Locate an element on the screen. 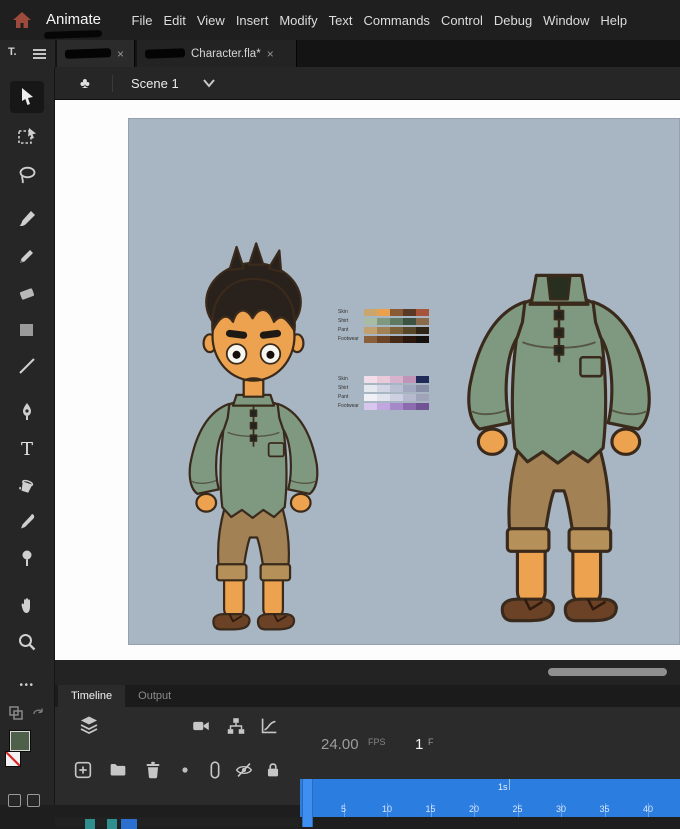 This screenshot has height=829, width=680. lock-layers-button is located at coordinates (273, 770).